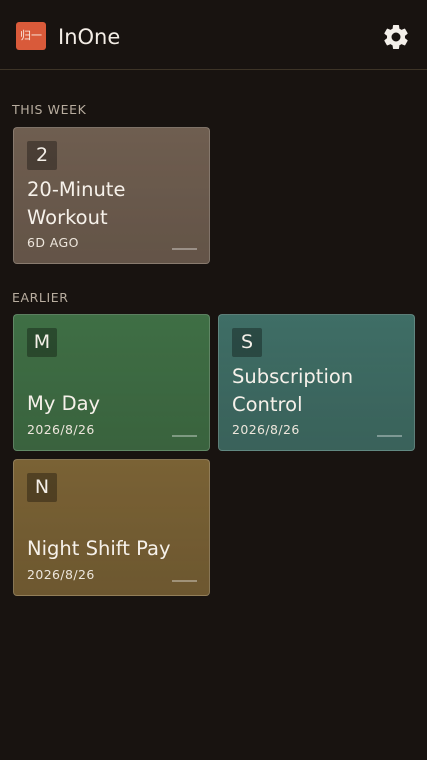 The height and width of the screenshot is (760, 427). Describe the element at coordinates (99, 548) in the screenshot. I see `card-title: Night Shift Pay` at that location.